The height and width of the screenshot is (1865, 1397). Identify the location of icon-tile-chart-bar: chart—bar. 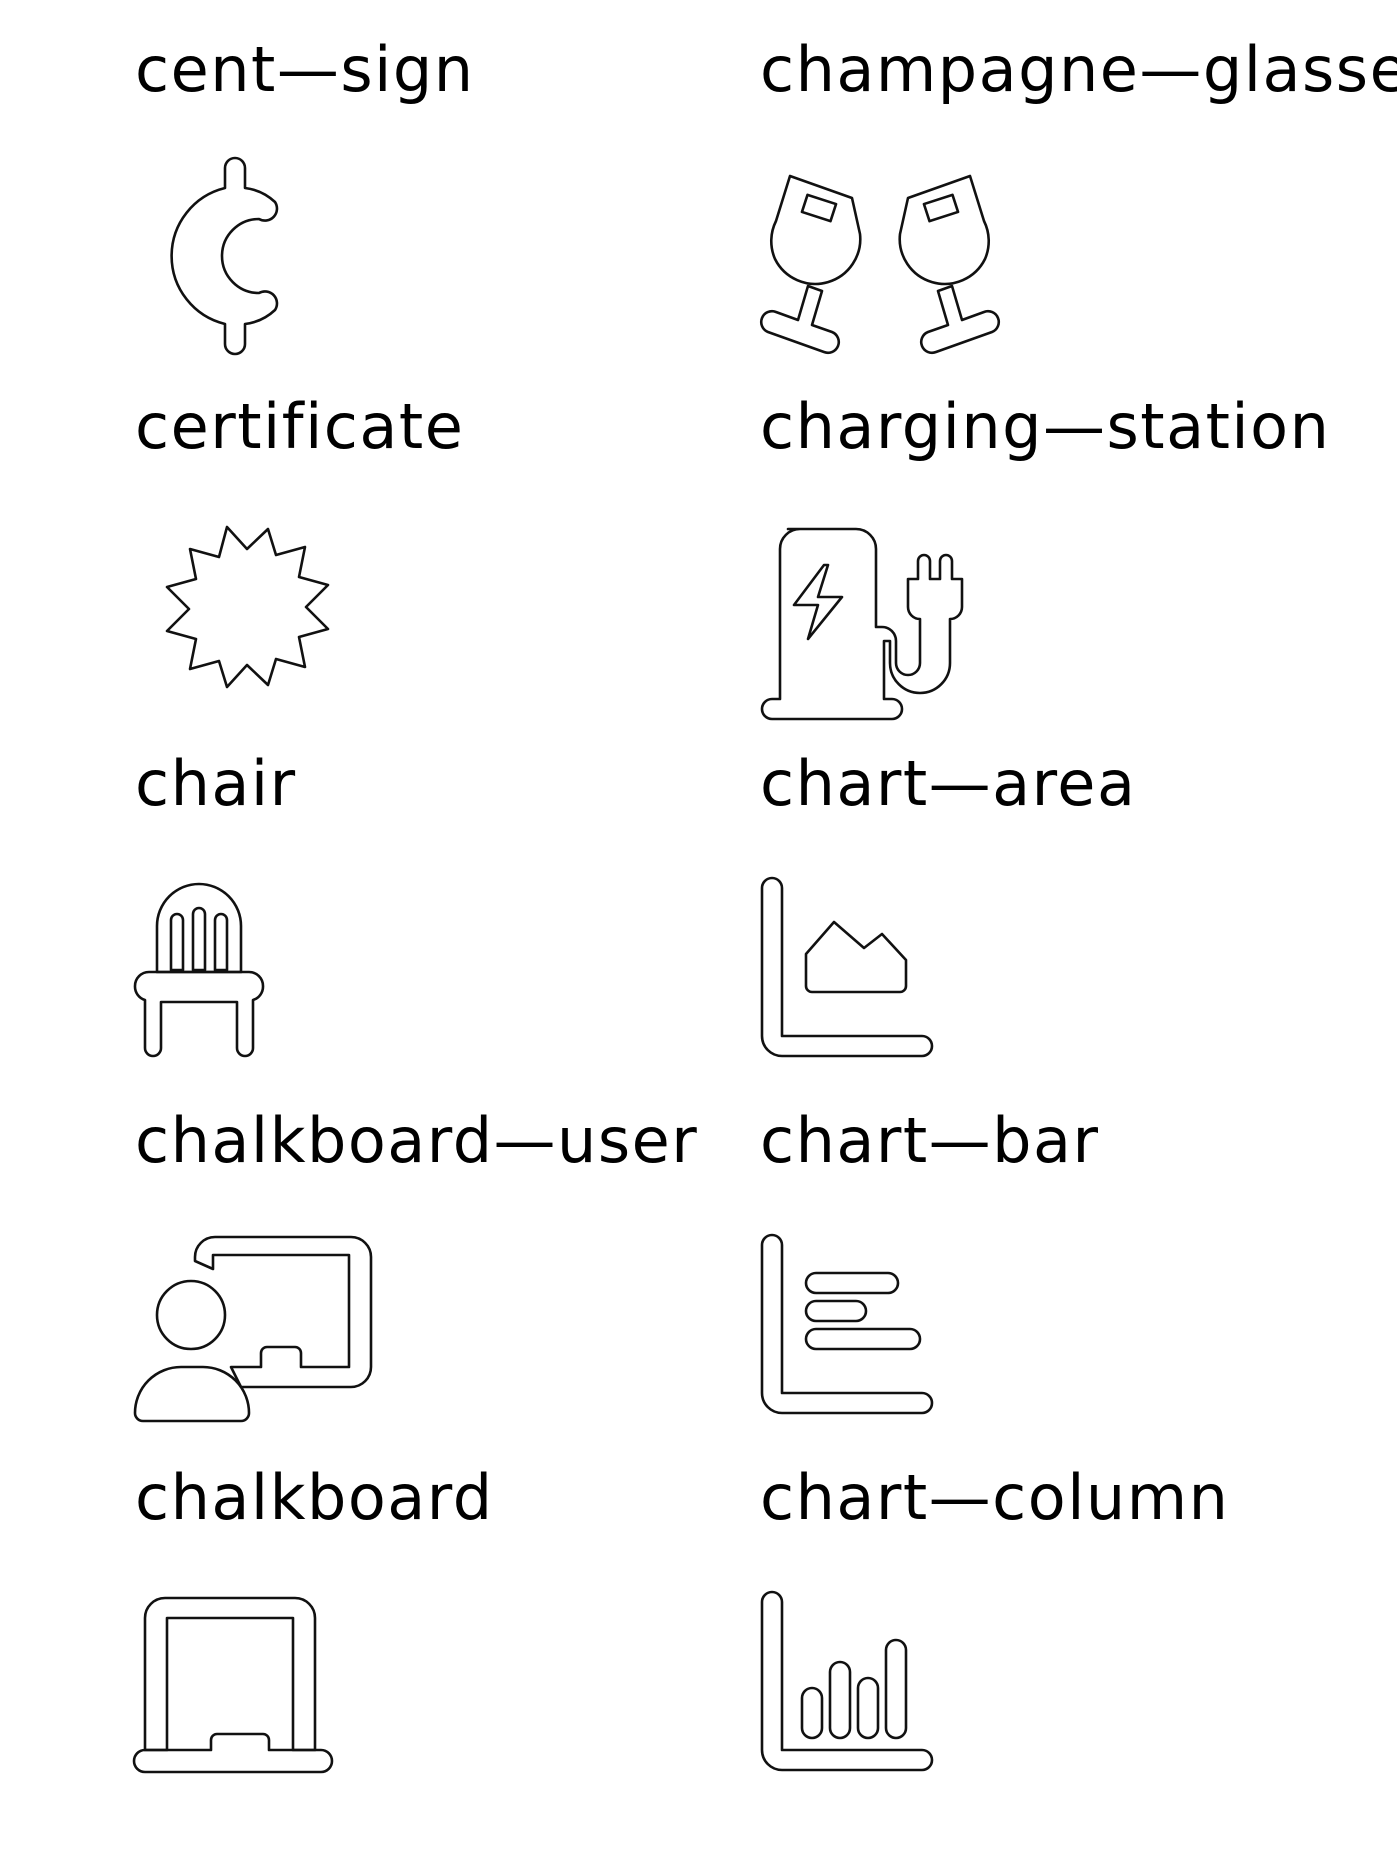
(1078, 1249).